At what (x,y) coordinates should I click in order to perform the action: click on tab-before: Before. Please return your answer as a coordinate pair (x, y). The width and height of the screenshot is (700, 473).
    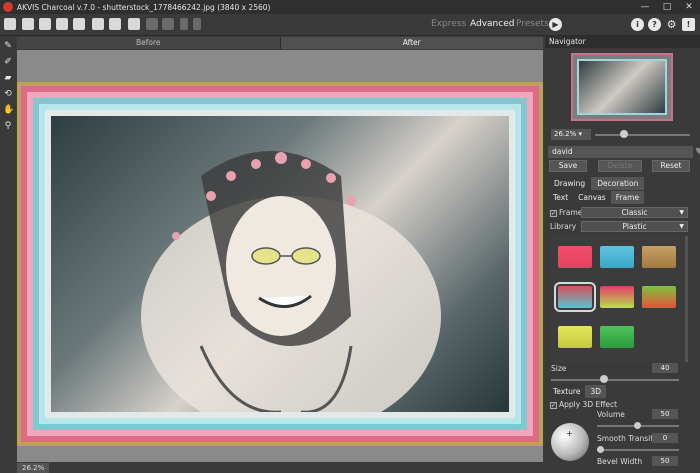
    Looking at the image, I should click on (148, 43).